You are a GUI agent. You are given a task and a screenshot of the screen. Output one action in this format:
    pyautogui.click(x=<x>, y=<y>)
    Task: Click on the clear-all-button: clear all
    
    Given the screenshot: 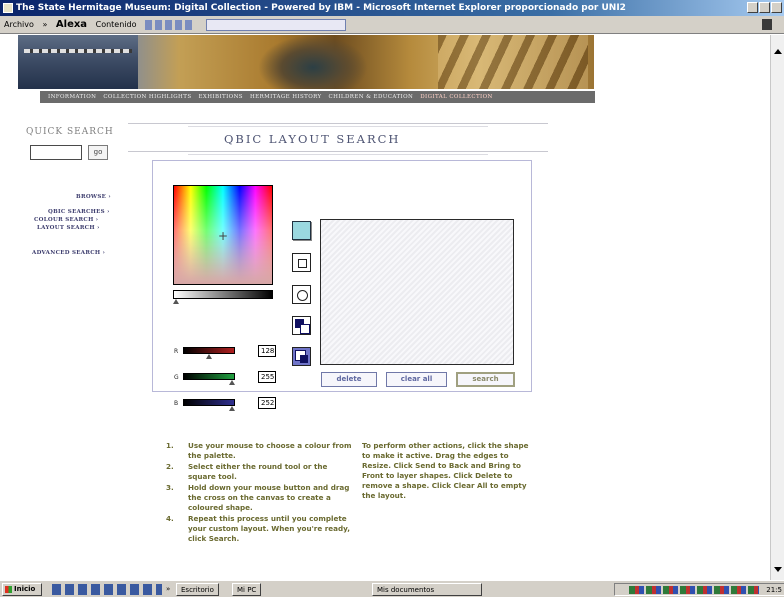 What is the action you would take?
    pyautogui.click(x=416, y=379)
    